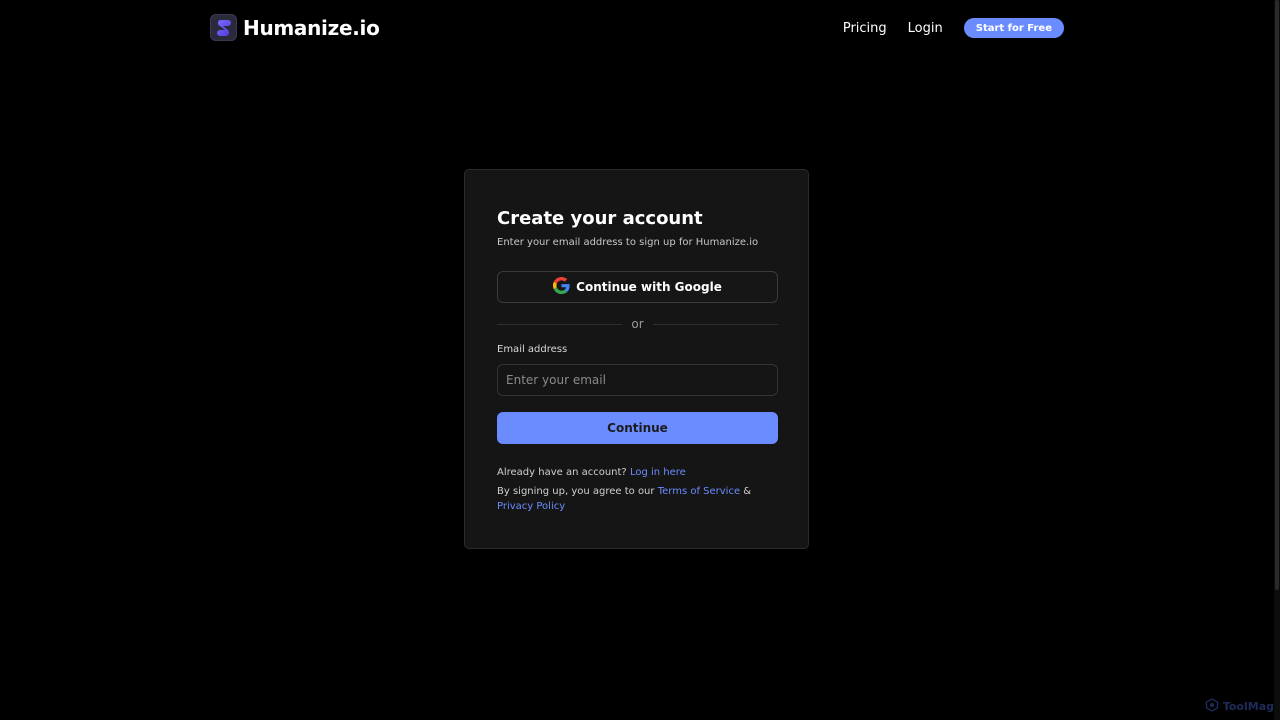 The width and height of the screenshot is (1280, 720). Describe the element at coordinates (532, 349) in the screenshot. I see `email-label: Email address` at that location.